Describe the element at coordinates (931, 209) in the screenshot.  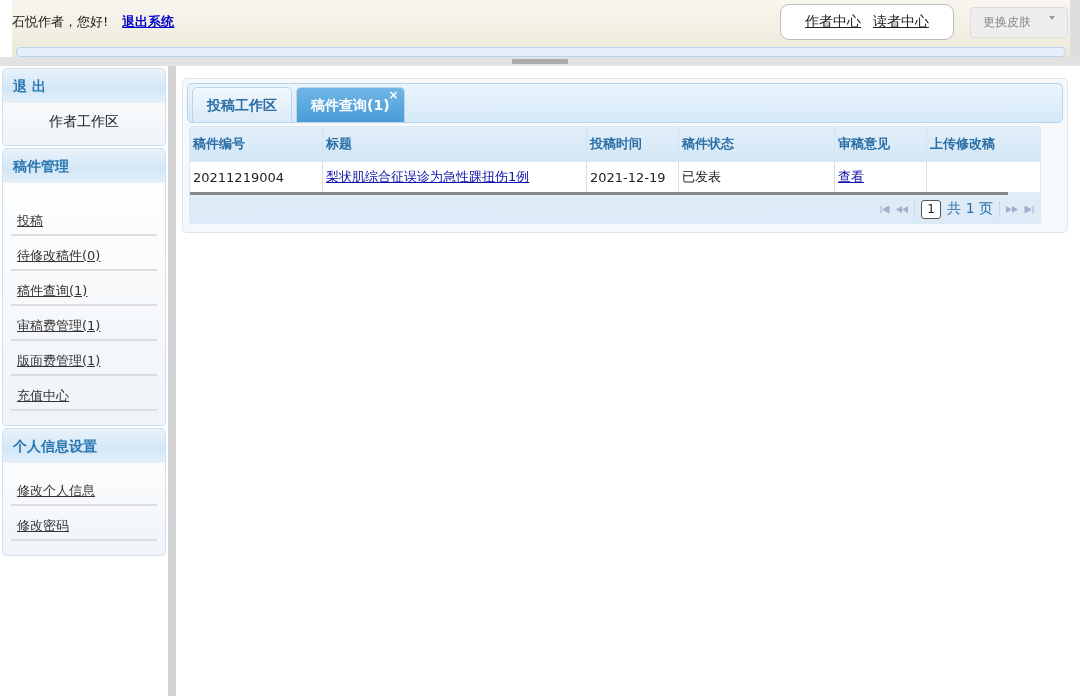
I see `page-input: 1` at that location.